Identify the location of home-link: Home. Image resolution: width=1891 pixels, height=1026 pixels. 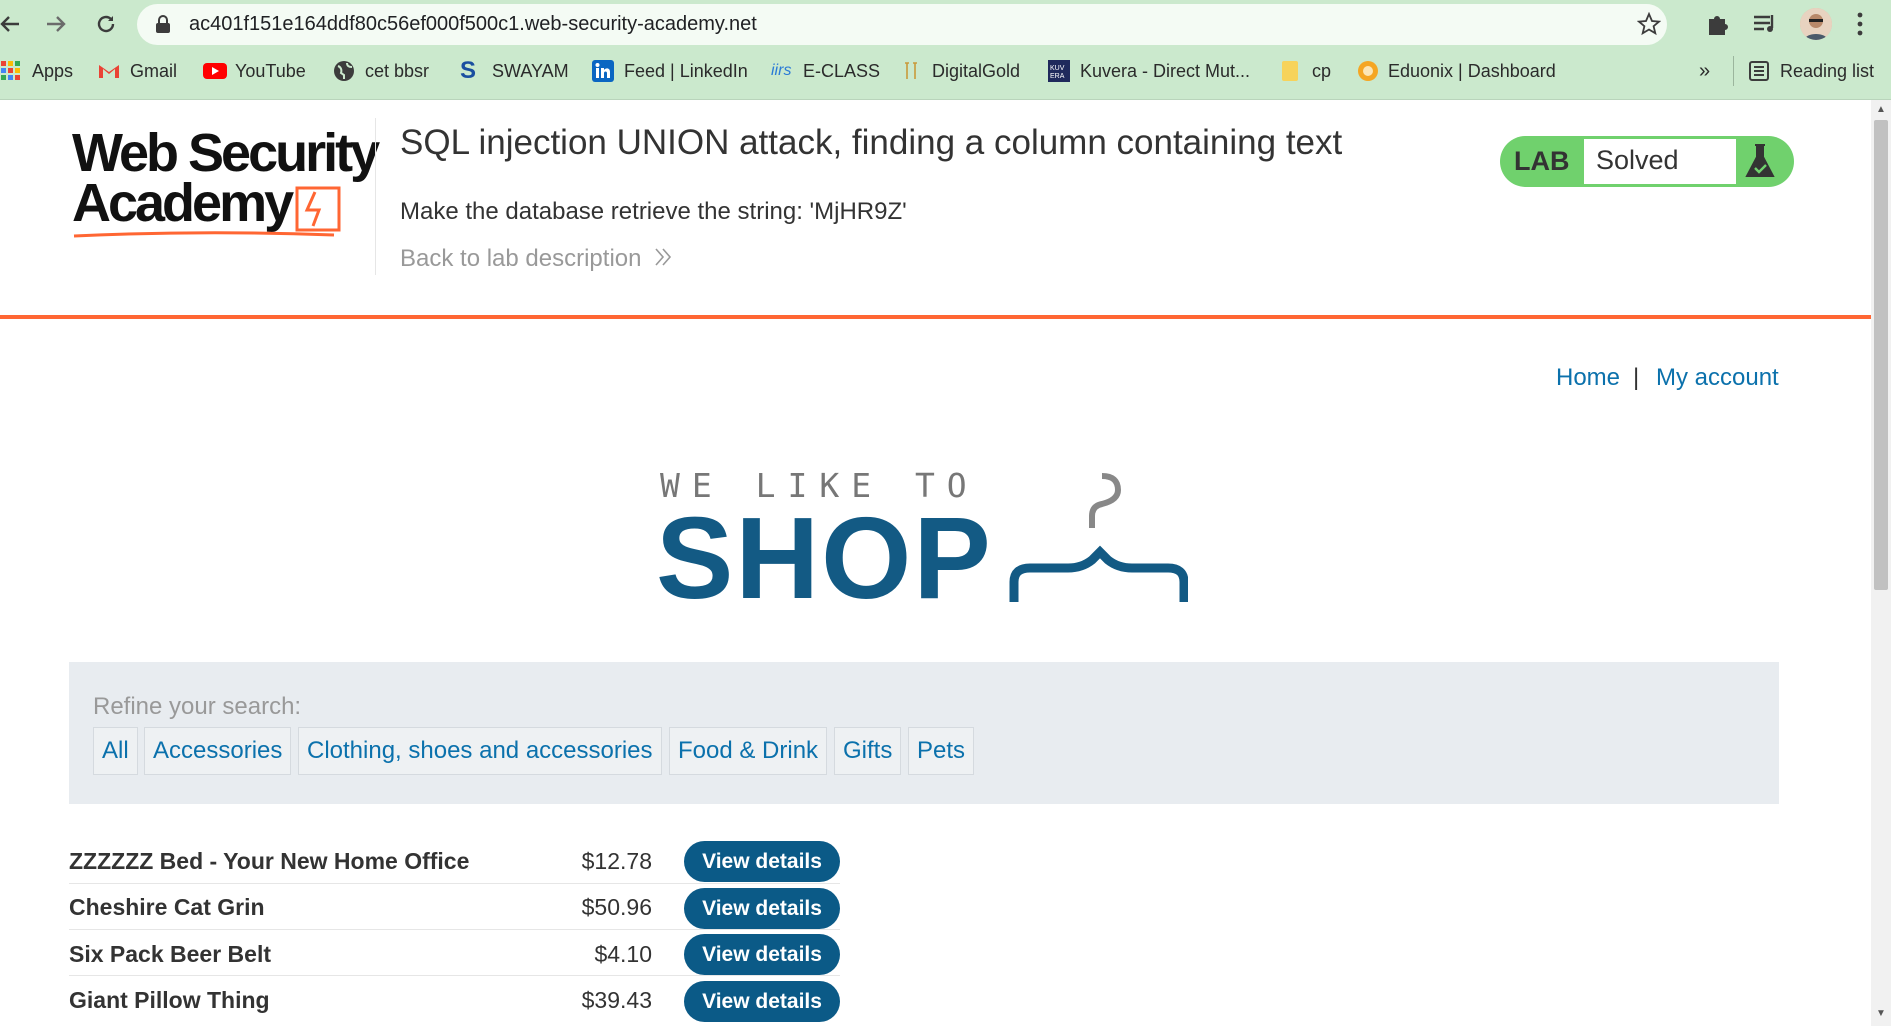
(1588, 378).